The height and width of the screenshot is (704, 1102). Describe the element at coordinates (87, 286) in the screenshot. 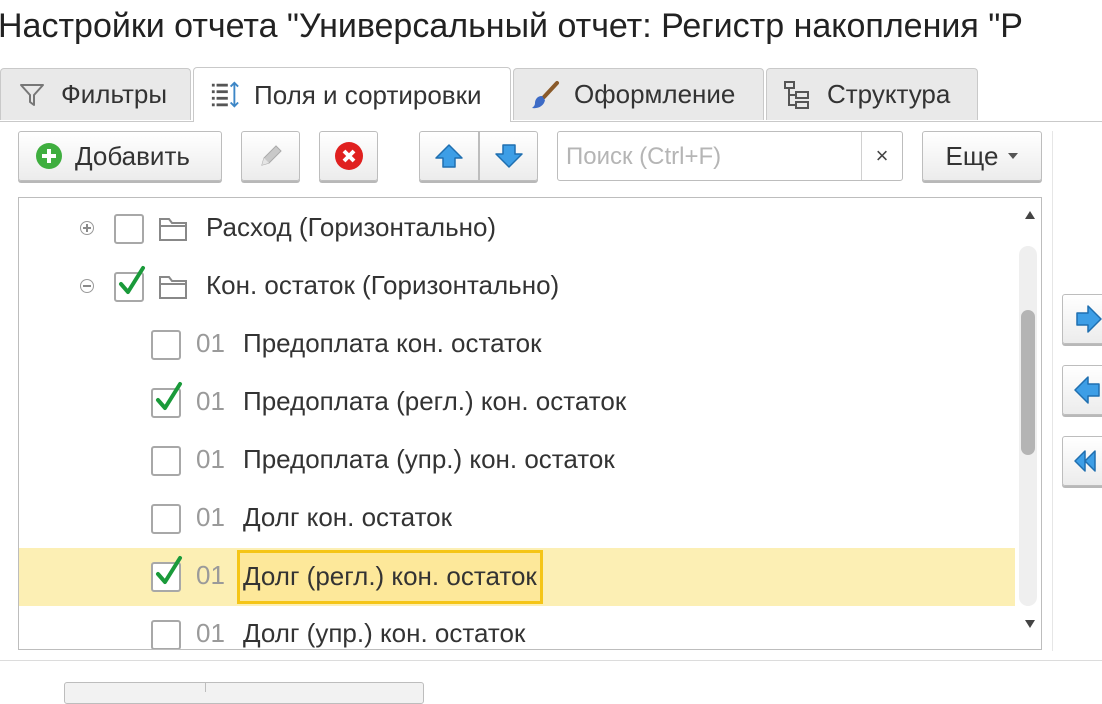

I see `collapse-icon` at that location.